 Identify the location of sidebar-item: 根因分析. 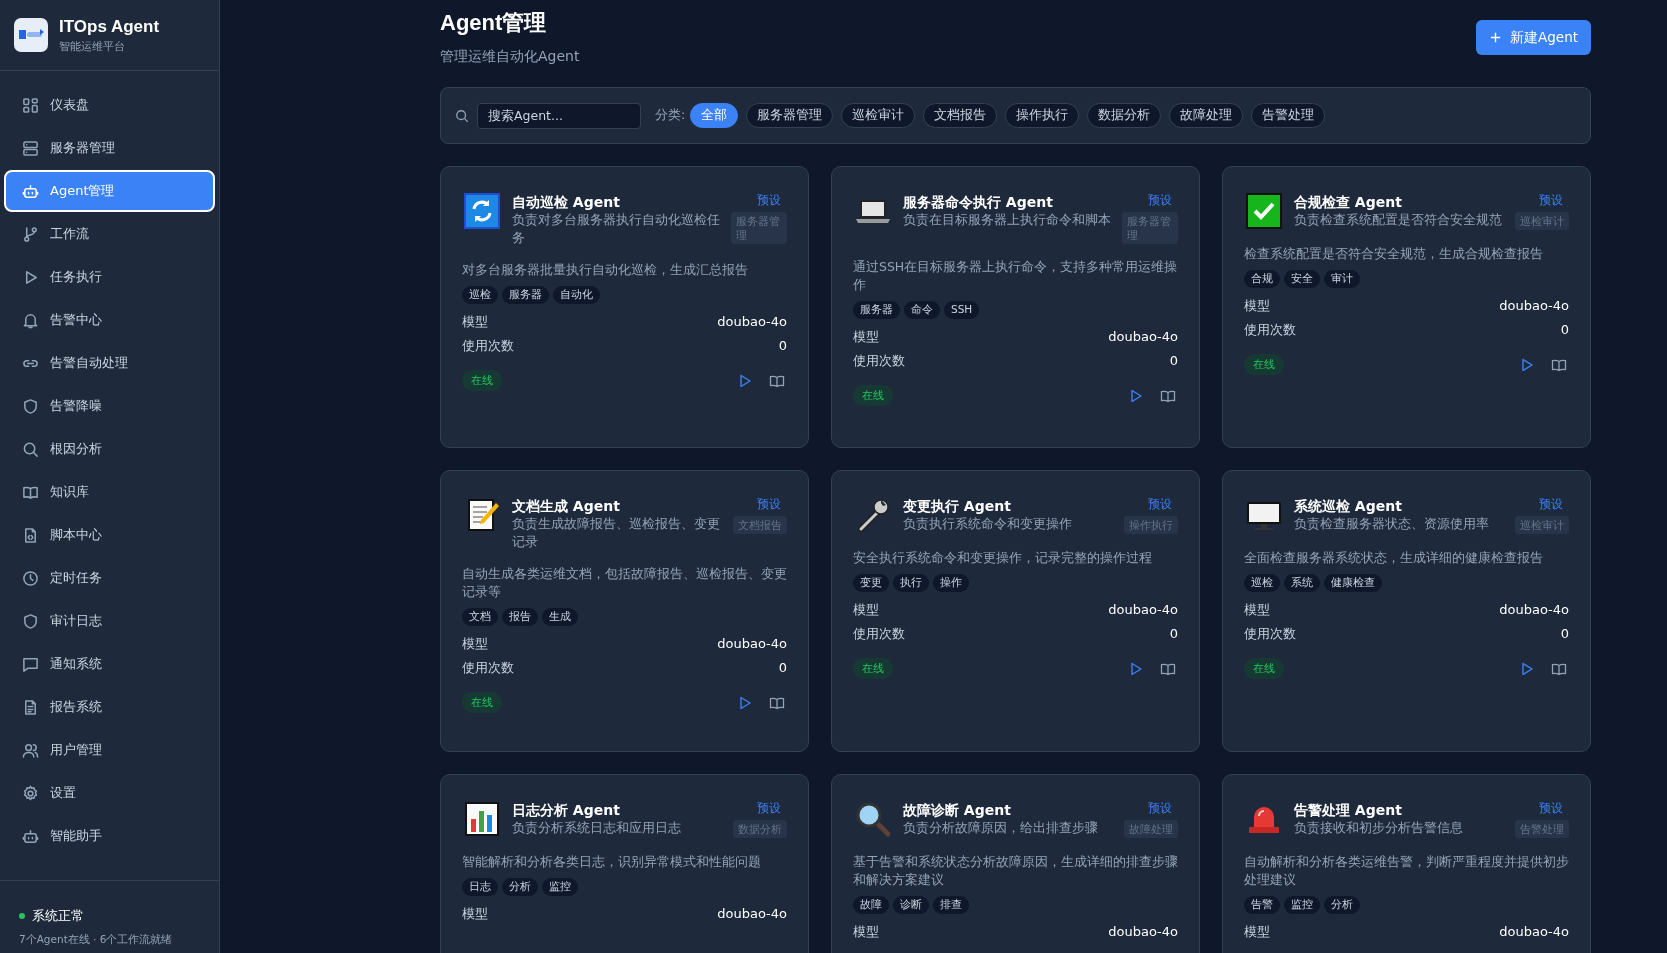
(109, 449).